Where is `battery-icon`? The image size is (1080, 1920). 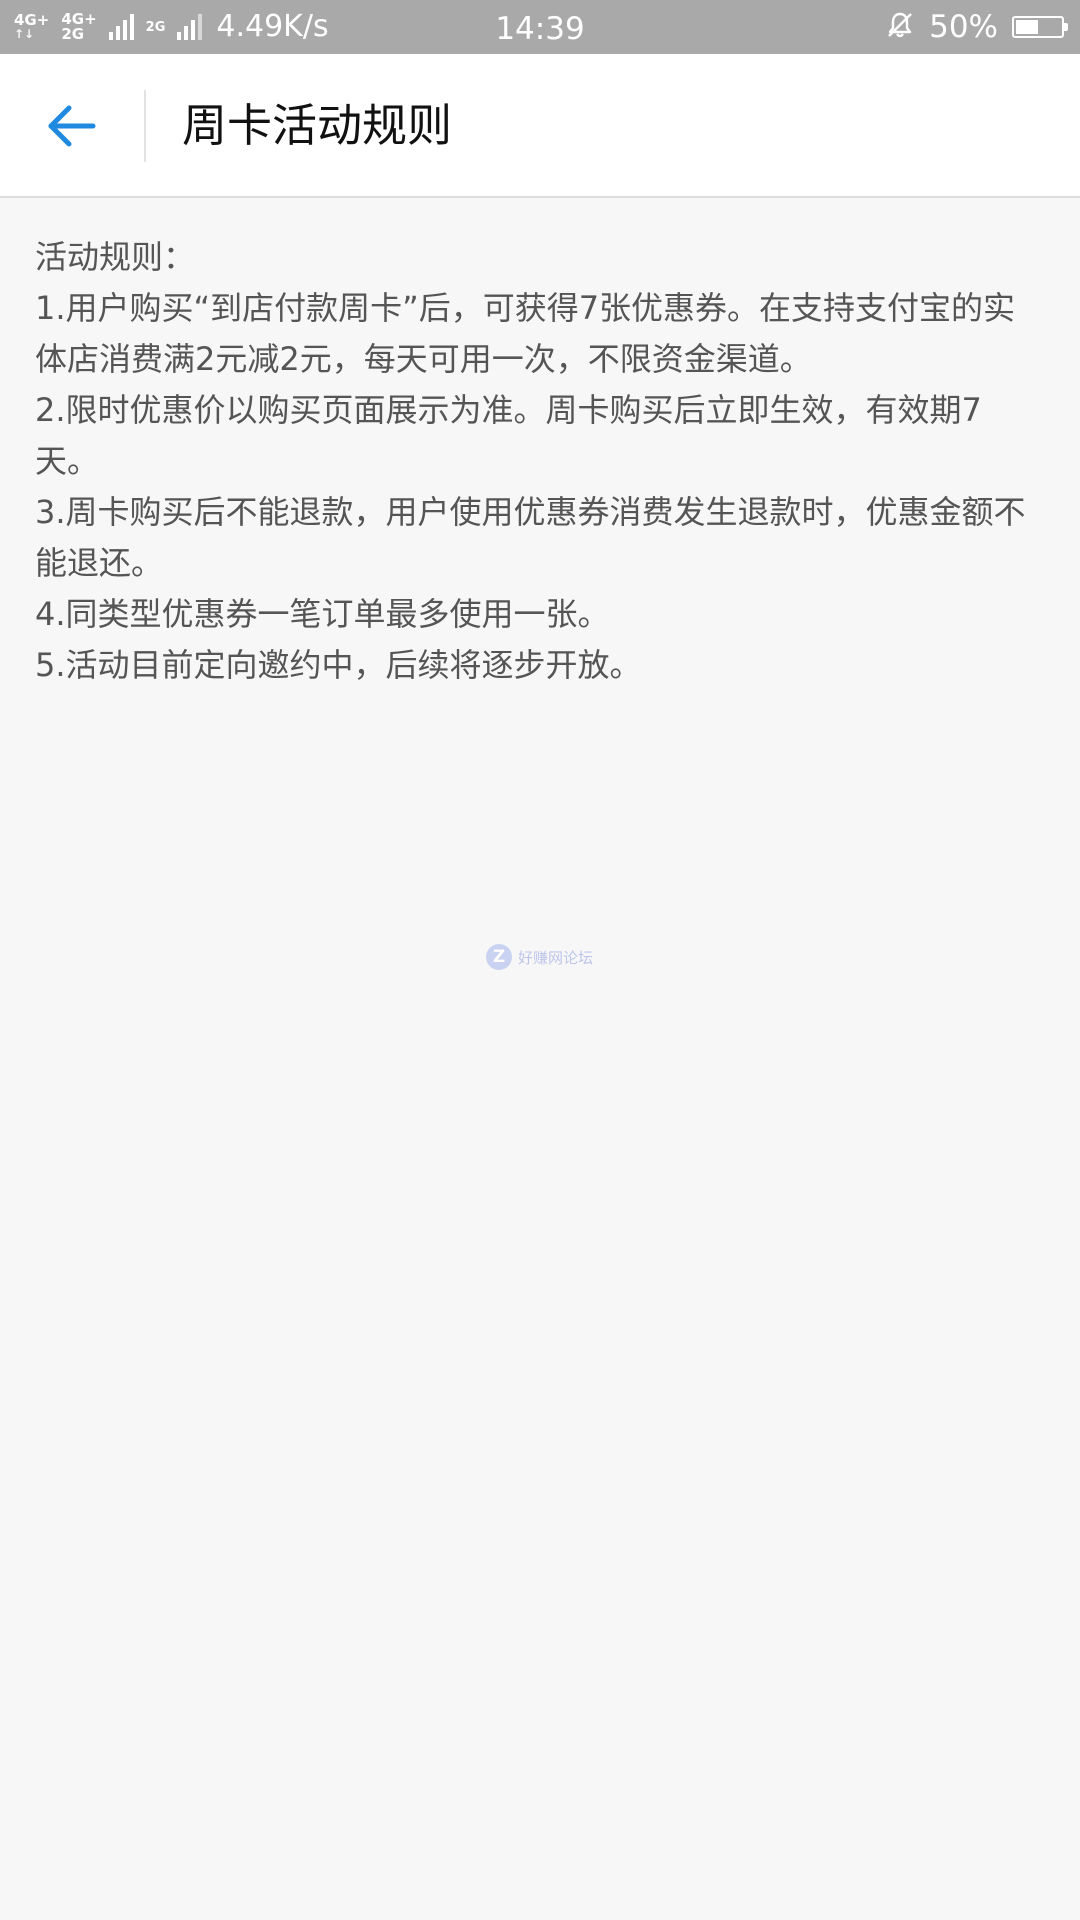
battery-icon is located at coordinates (1040, 27).